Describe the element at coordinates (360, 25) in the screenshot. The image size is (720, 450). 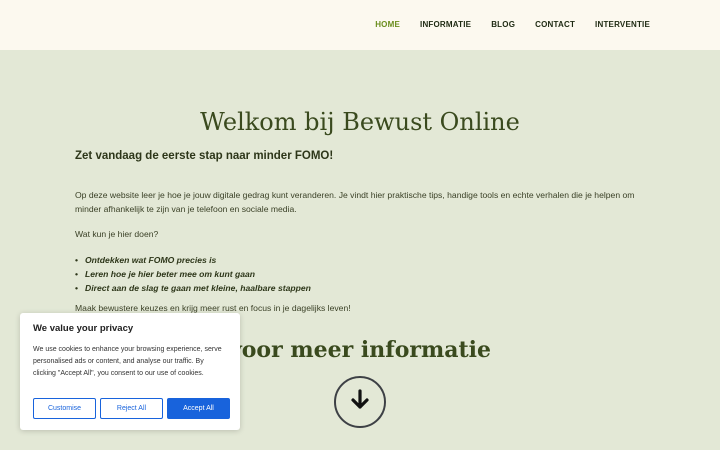
I see `site-header: HOME INFORMATIE BLOG CONTACT INTERVENTIE` at that location.